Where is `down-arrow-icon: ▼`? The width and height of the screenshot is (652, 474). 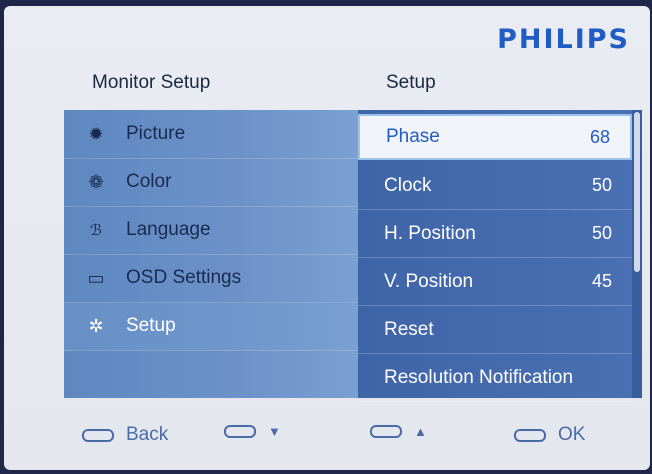 down-arrow-icon: ▼ is located at coordinates (274, 431).